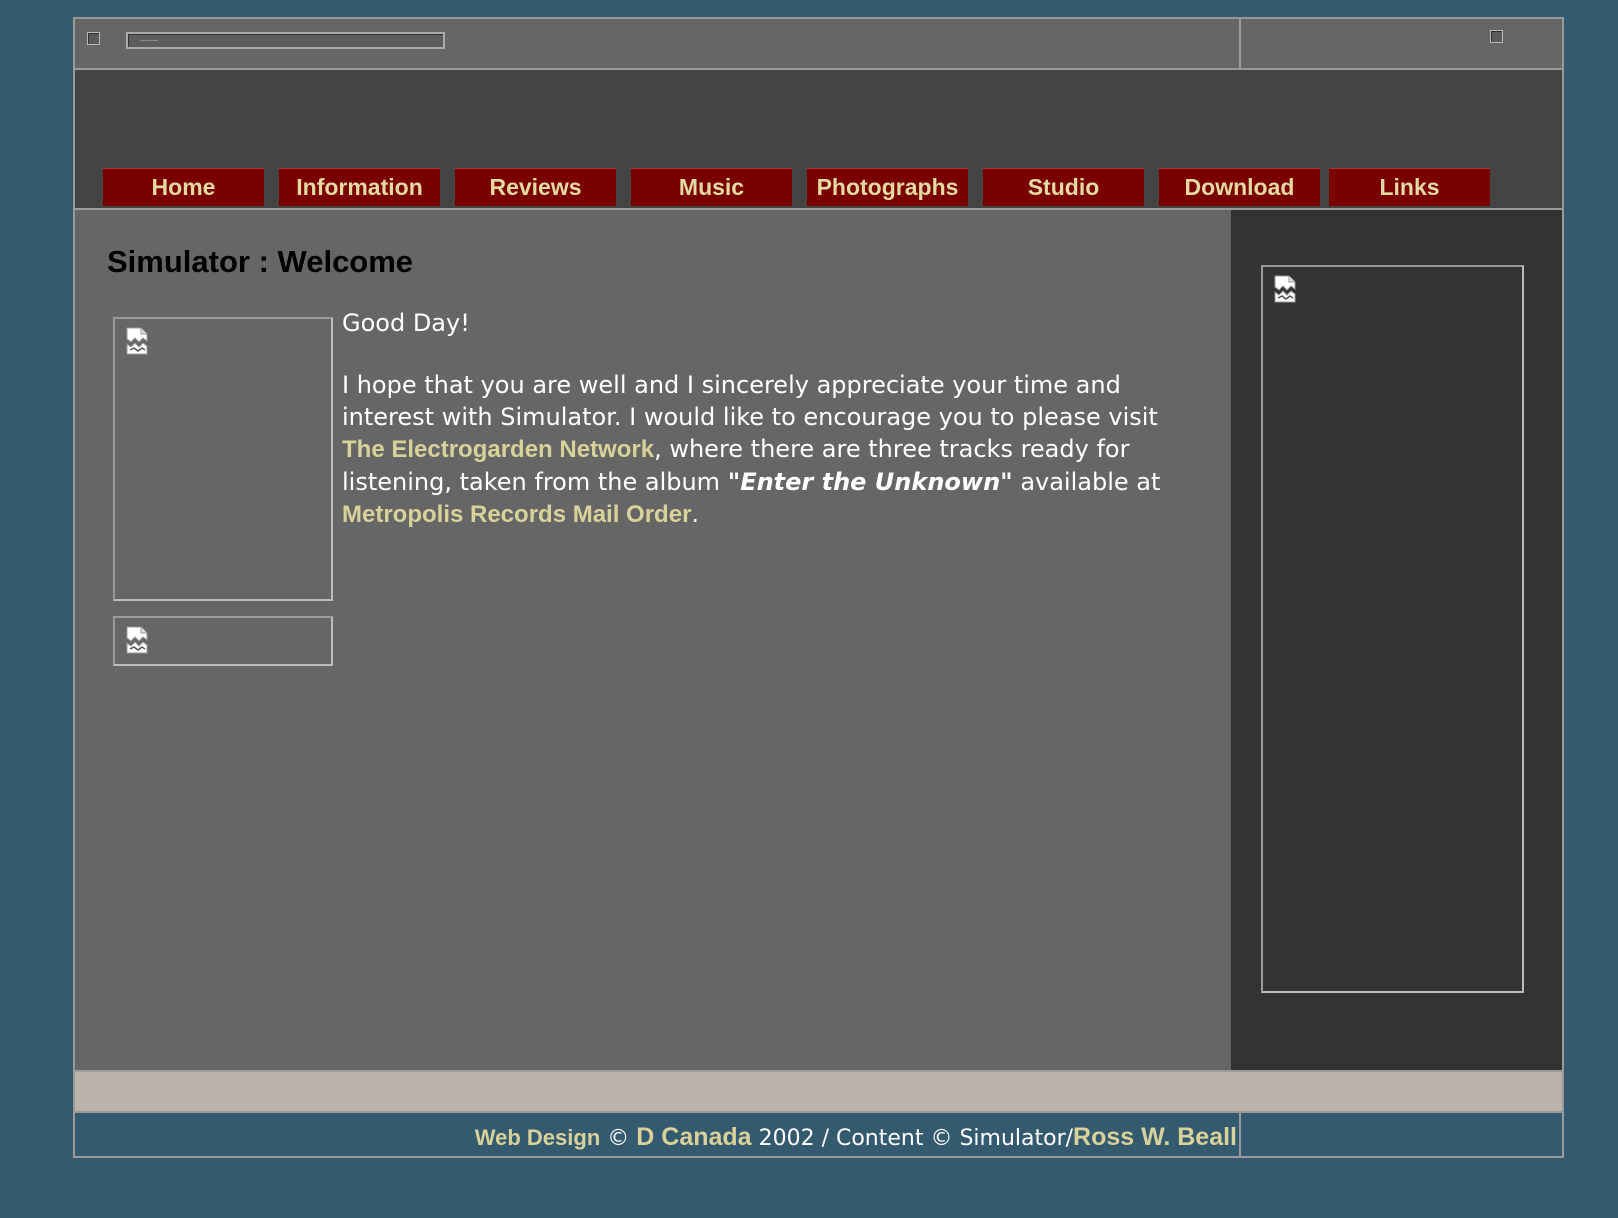 This screenshot has width=1618, height=1218. Describe the element at coordinates (183, 187) in the screenshot. I see `nav-home: Home` at that location.